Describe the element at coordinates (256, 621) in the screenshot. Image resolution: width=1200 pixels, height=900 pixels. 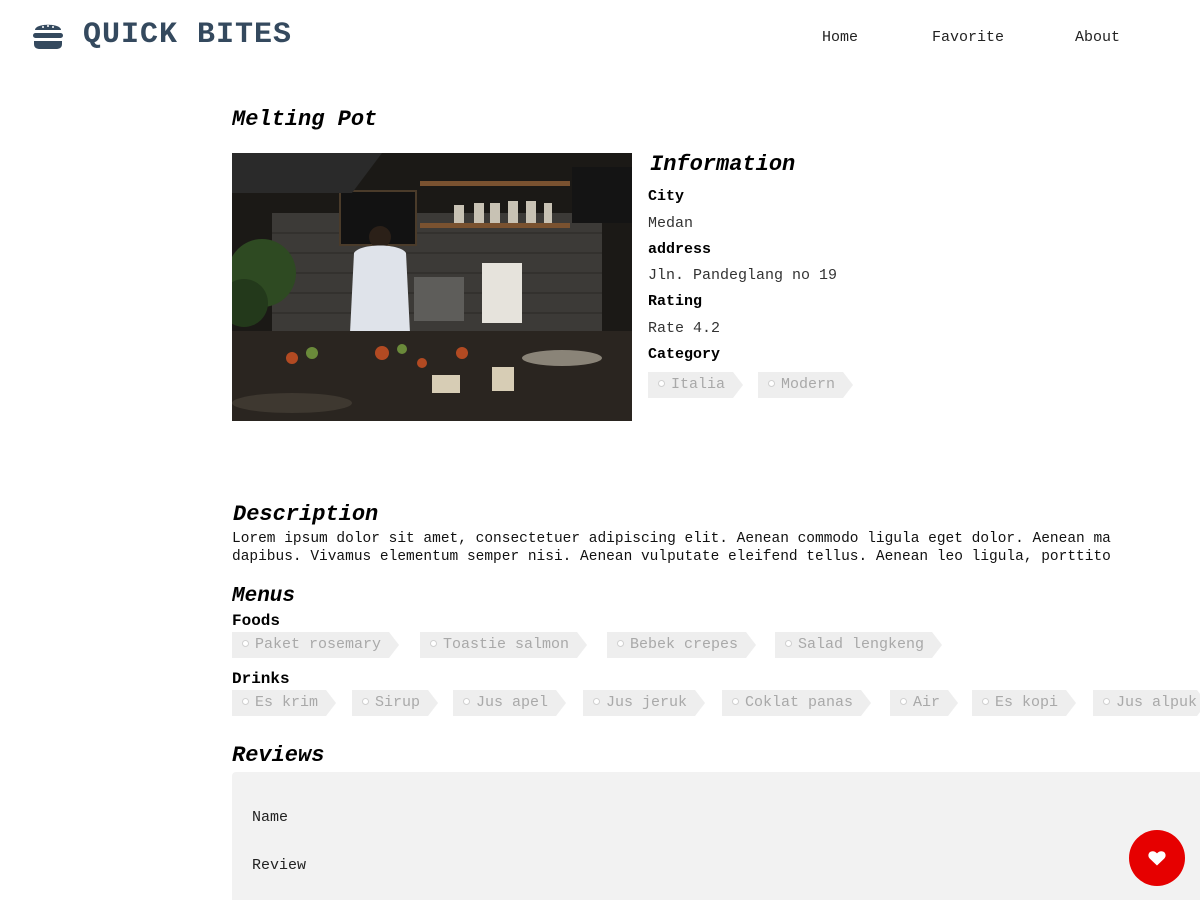
I see `foods-heading: Foods` at that location.